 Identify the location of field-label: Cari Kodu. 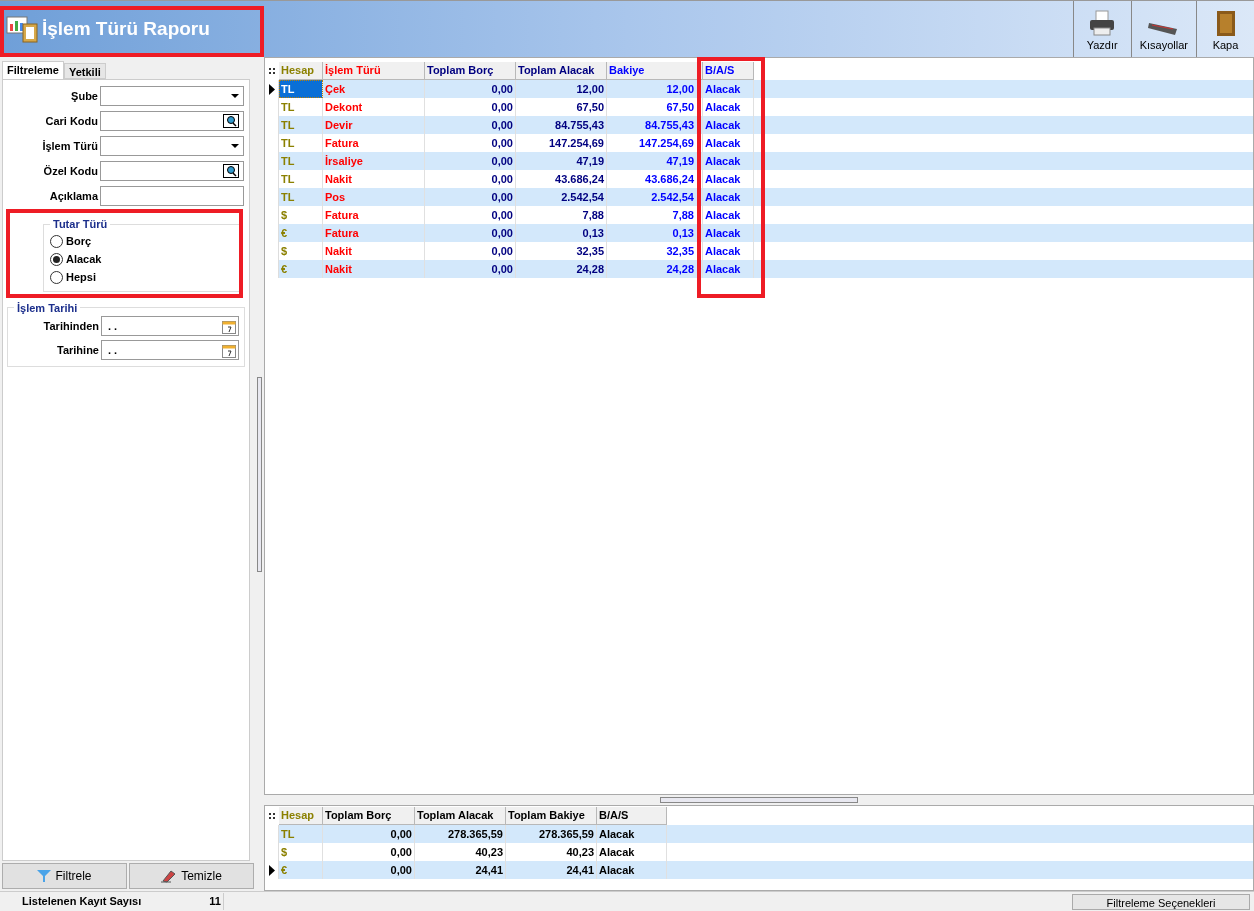
(71, 121).